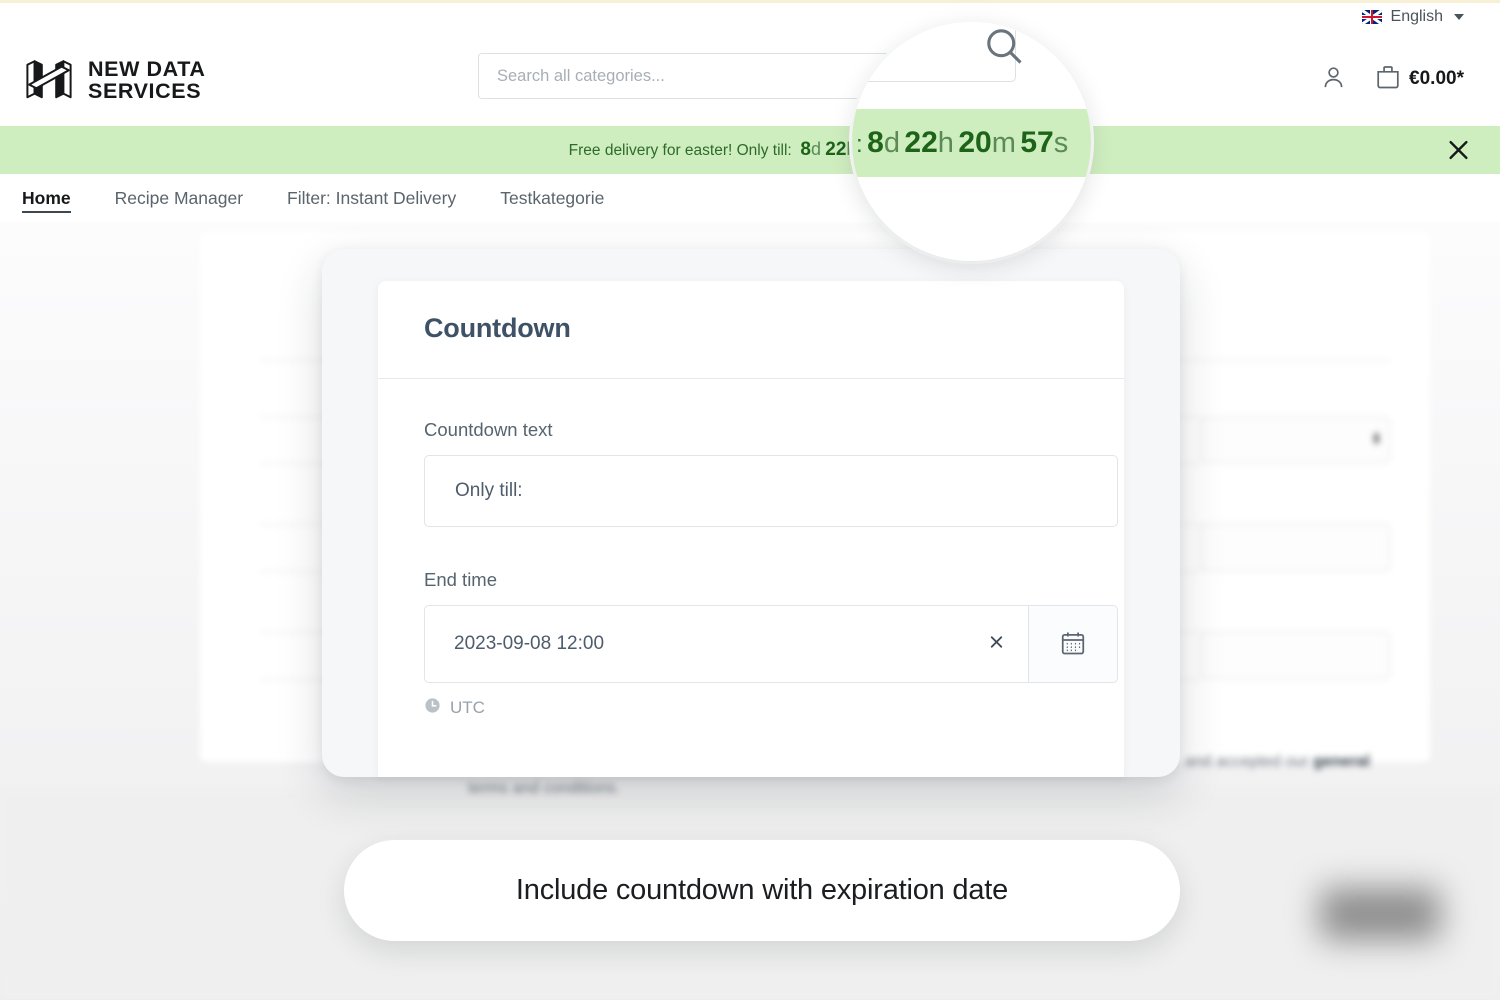 The width and height of the screenshot is (1500, 1000). I want to click on magnified-minutes-unit: m, so click(1003, 143).